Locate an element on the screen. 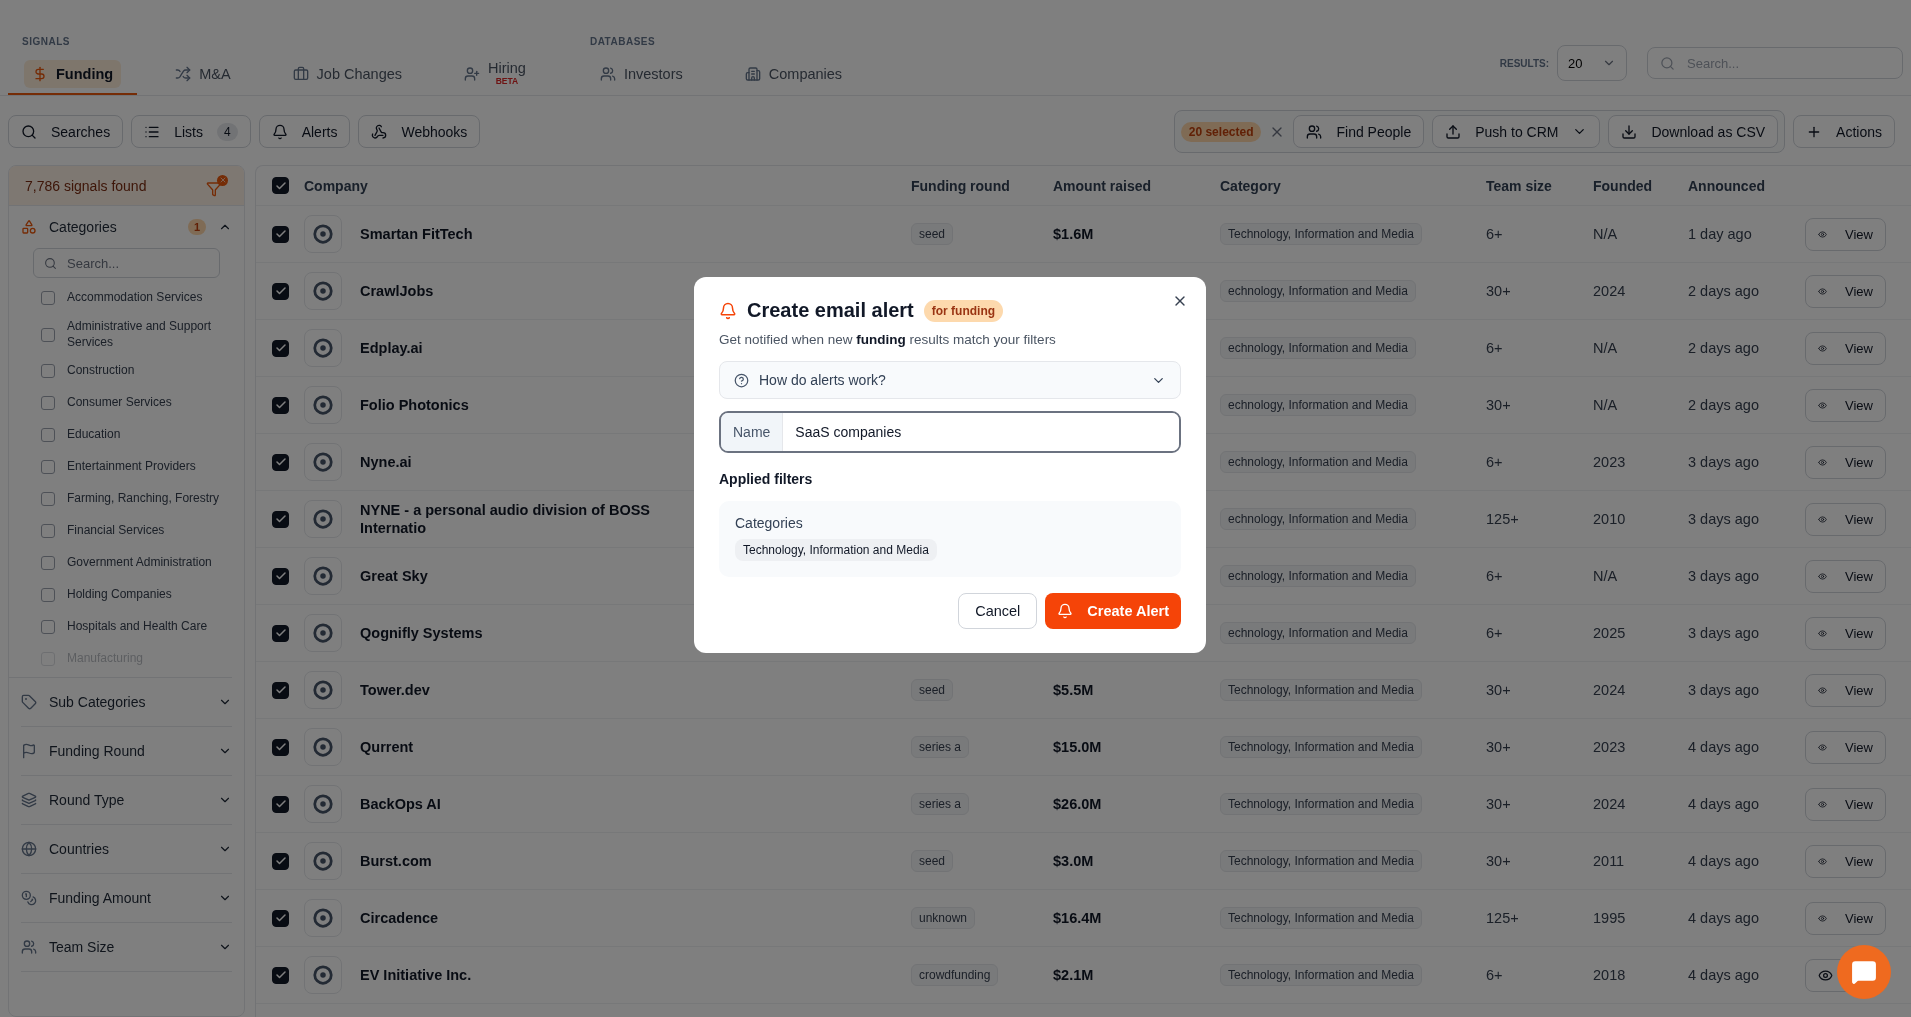  action-button: Find People is located at coordinates (1359, 131).